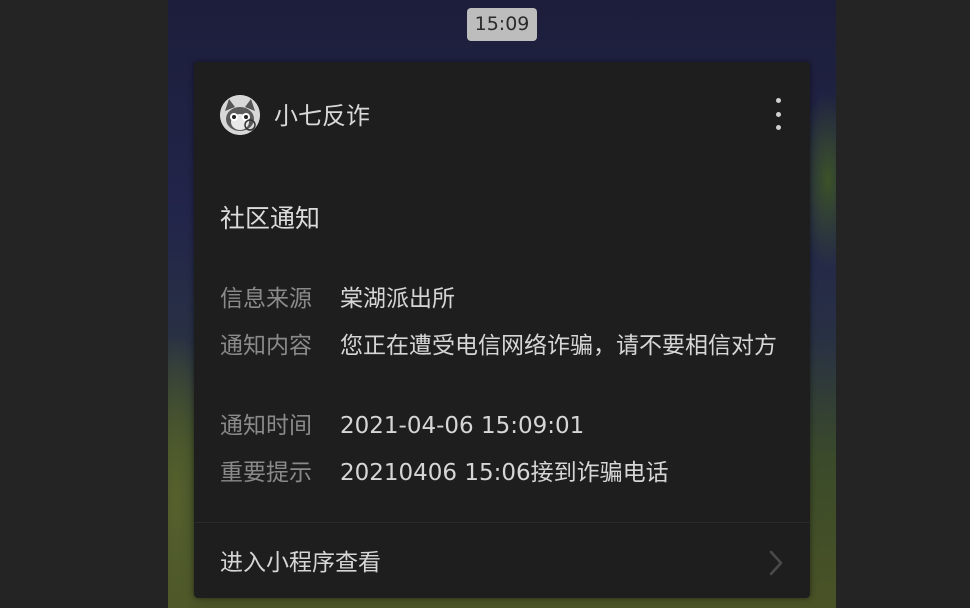 Image resolution: width=970 pixels, height=608 pixels. Describe the element at coordinates (300, 563) in the screenshot. I see `open-mini-program-label: 进入小程序查看` at that location.